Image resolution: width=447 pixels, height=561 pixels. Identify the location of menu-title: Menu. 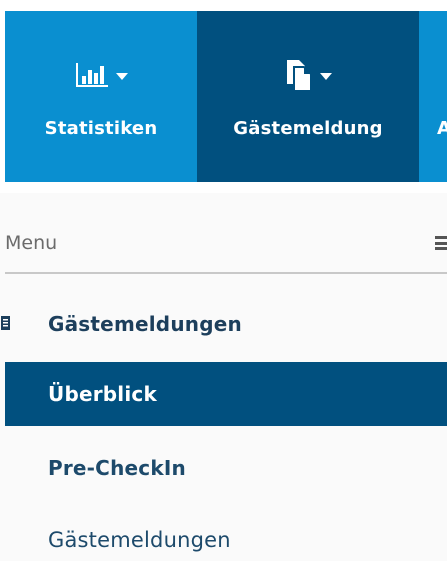
(31, 243).